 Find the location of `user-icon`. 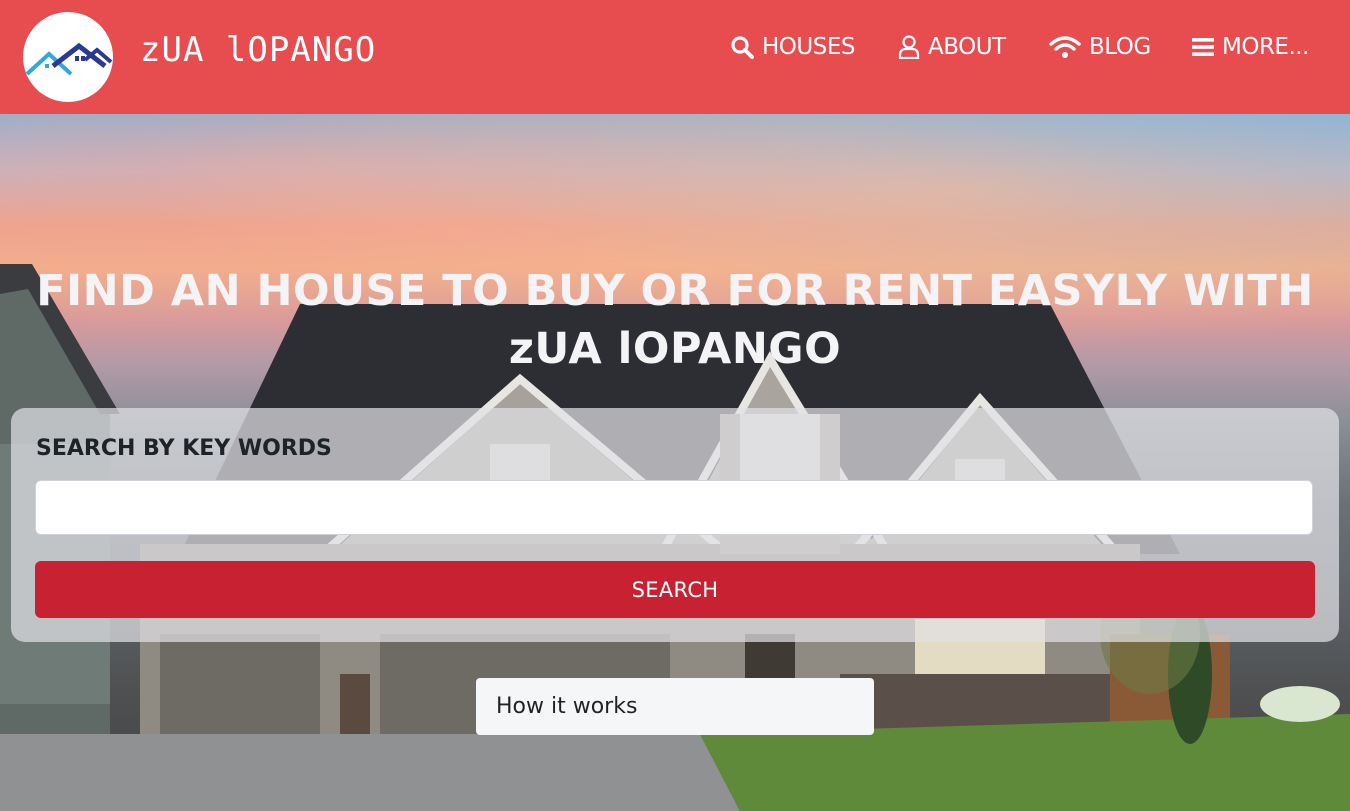

user-icon is located at coordinates (909, 47).